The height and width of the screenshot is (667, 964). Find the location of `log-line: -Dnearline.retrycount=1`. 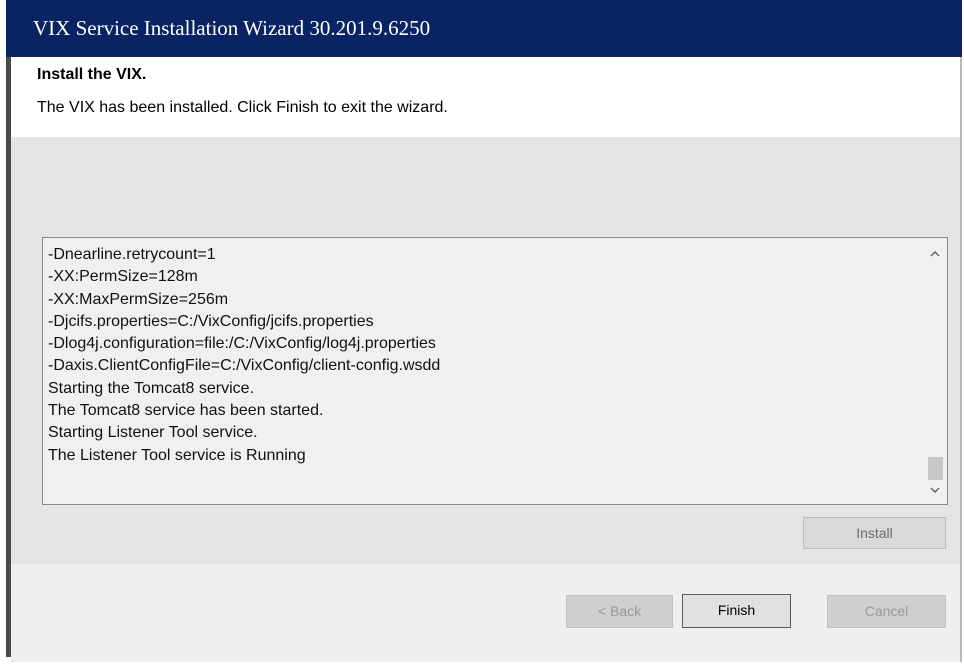

log-line: -Dnearline.retrycount=1 is located at coordinates (132, 254).